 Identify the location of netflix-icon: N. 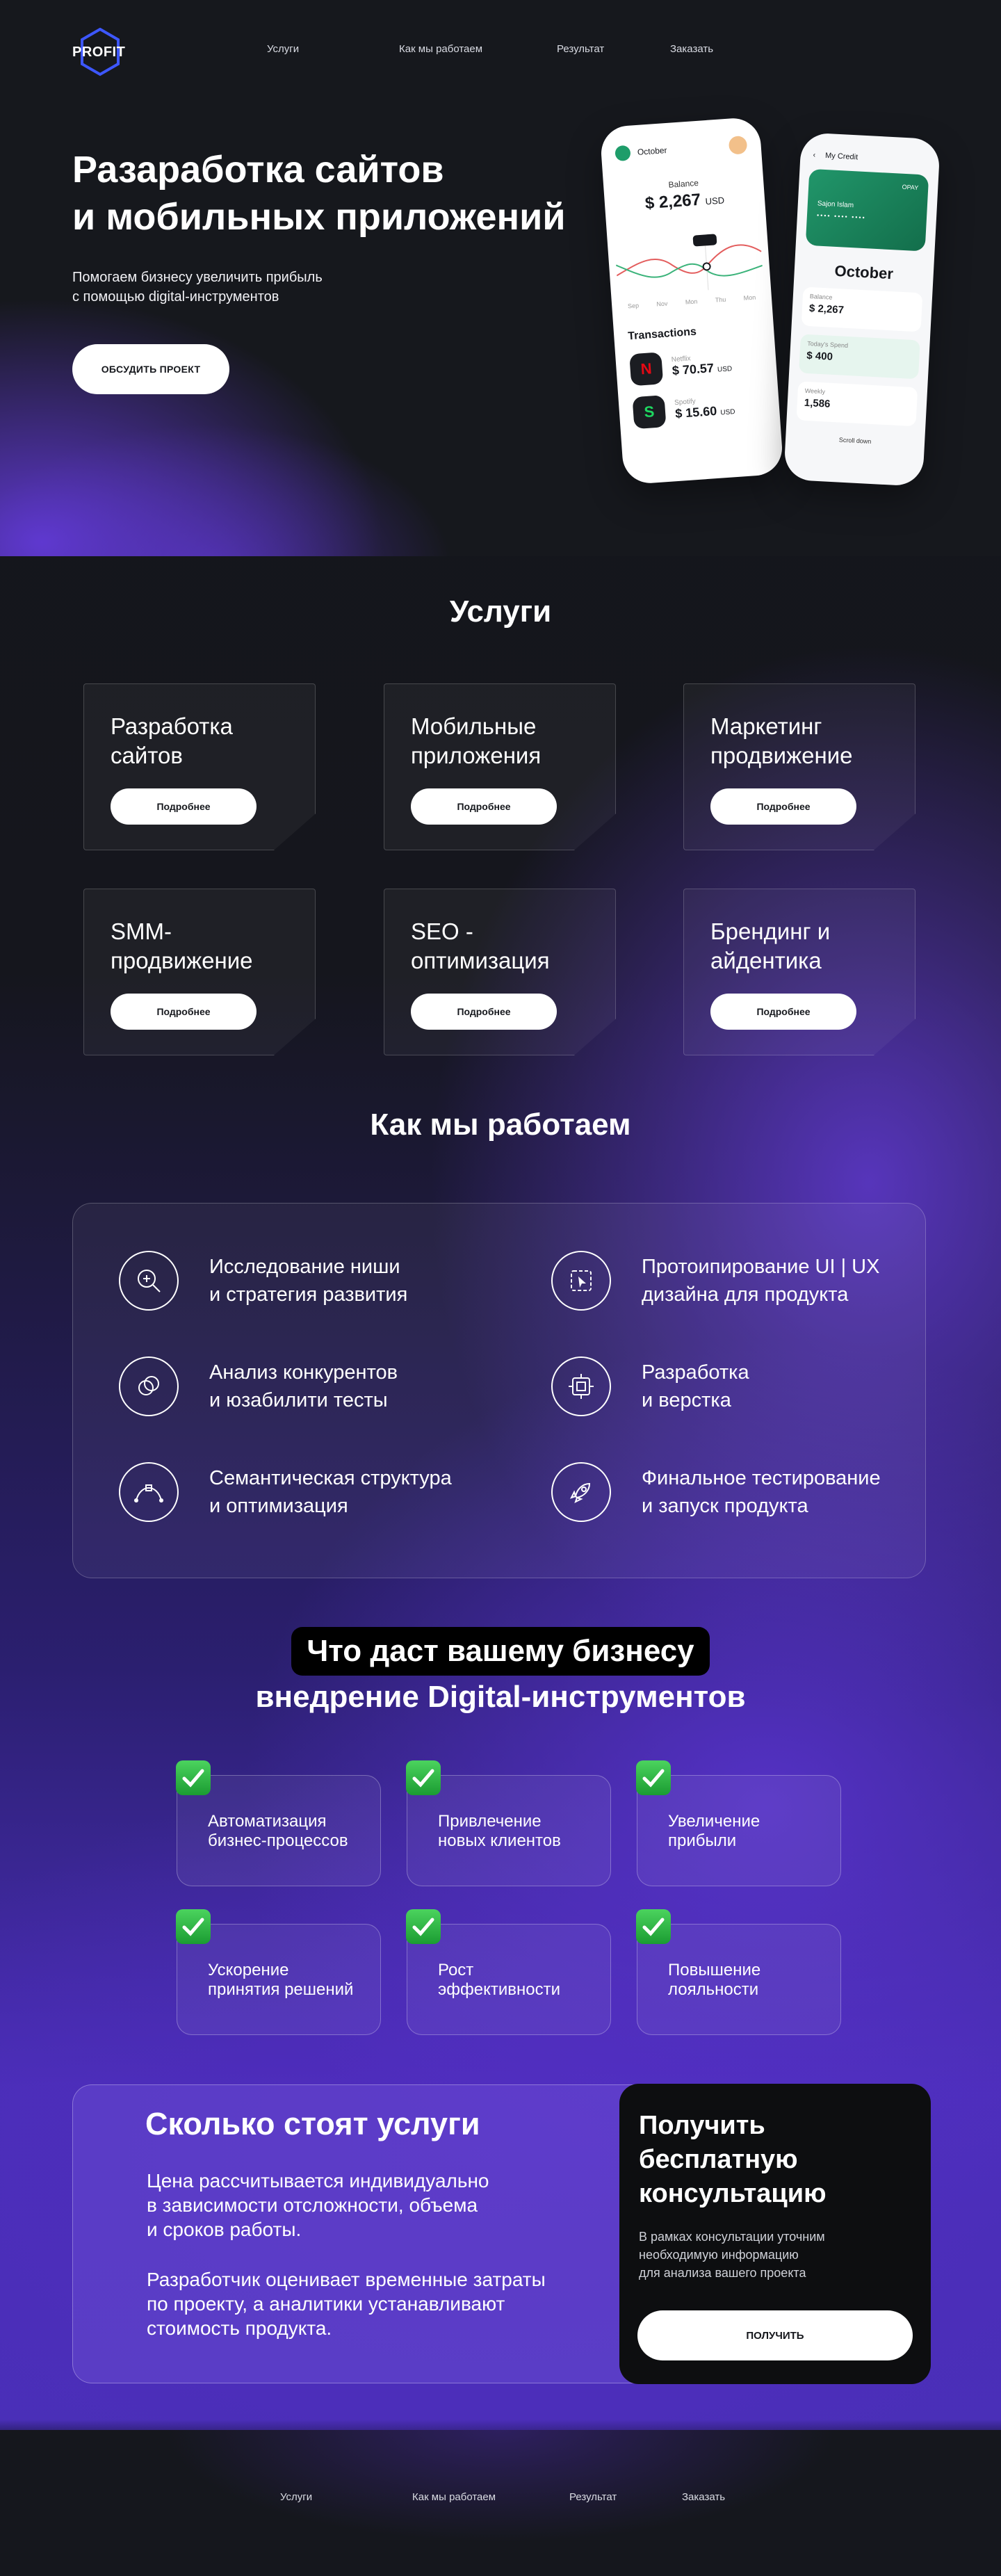
(646, 369).